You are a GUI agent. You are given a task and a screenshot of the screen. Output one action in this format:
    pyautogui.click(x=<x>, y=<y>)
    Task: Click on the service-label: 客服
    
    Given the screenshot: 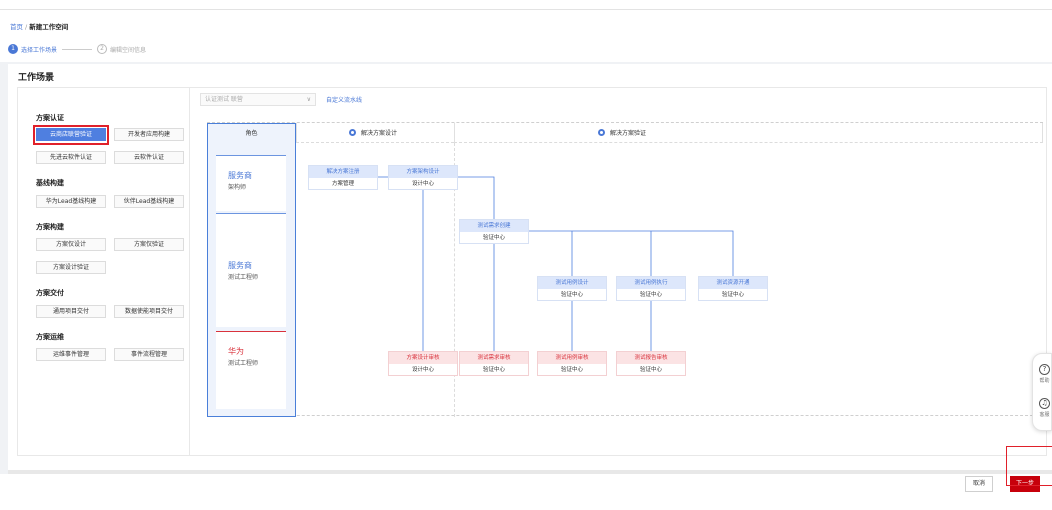 What is the action you would take?
    pyautogui.click(x=1044, y=415)
    